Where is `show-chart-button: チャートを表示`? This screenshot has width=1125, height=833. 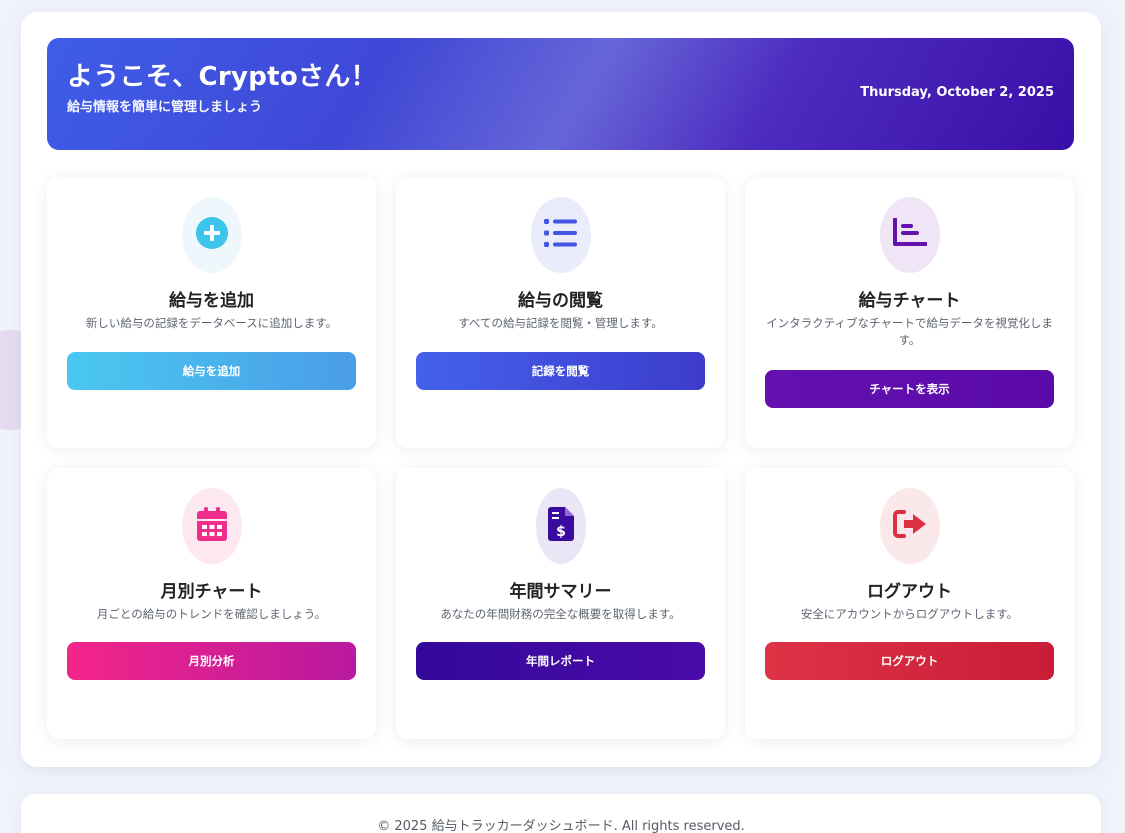 show-chart-button: チャートを表示 is located at coordinates (909, 389).